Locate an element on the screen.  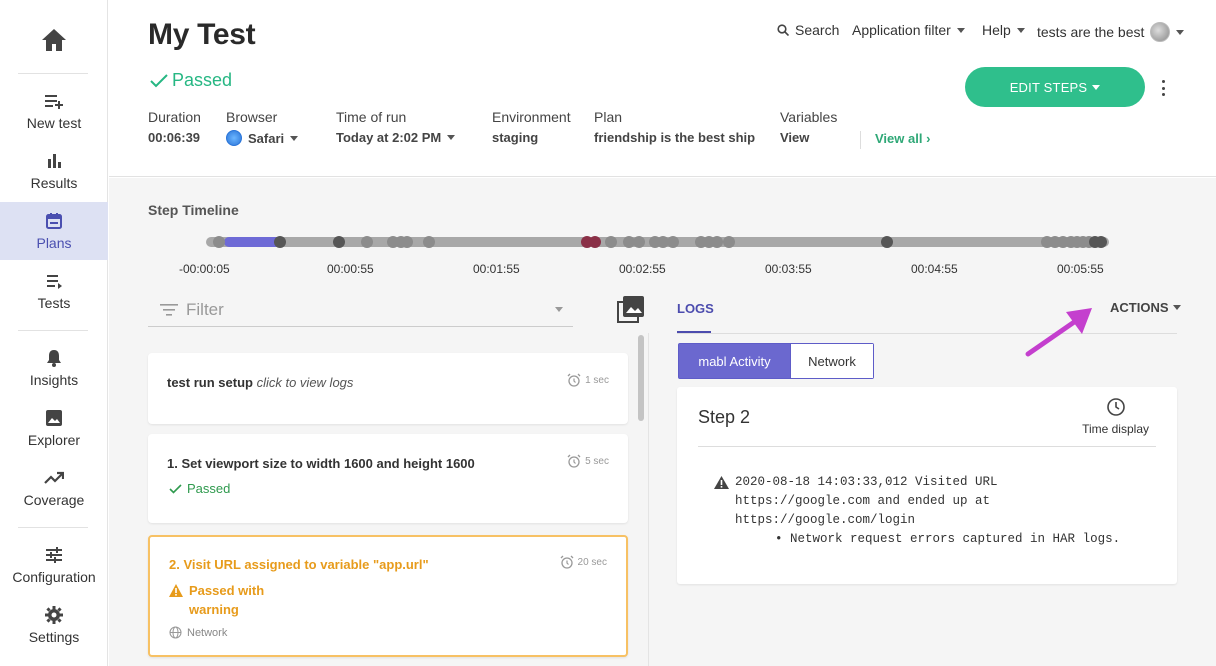
meta-browser: Browser Safari is located at coordinates (262, 127).